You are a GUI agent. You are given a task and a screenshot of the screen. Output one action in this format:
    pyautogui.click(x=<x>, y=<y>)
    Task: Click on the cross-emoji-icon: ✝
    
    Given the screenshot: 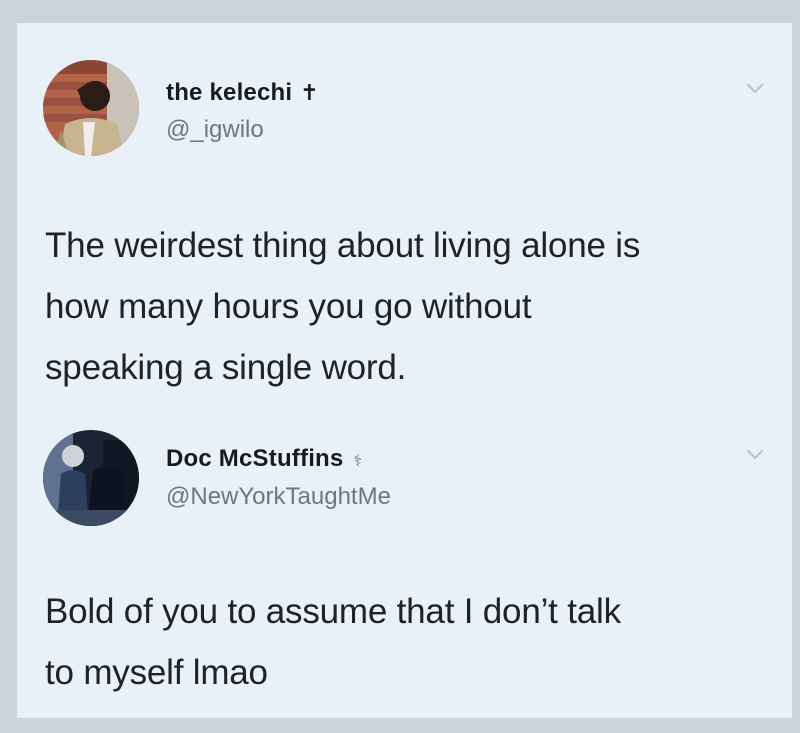 What is the action you would take?
    pyautogui.click(x=309, y=92)
    